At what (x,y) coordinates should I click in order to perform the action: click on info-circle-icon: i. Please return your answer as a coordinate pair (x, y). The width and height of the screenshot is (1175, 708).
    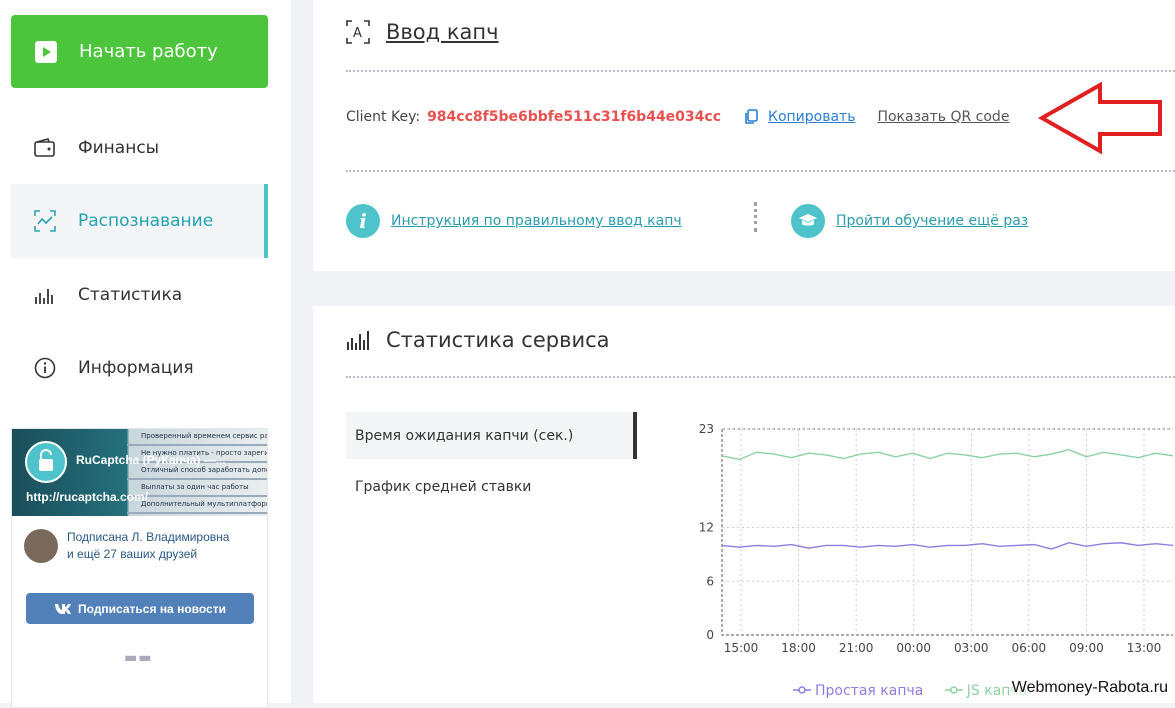
    Looking at the image, I should click on (363, 221).